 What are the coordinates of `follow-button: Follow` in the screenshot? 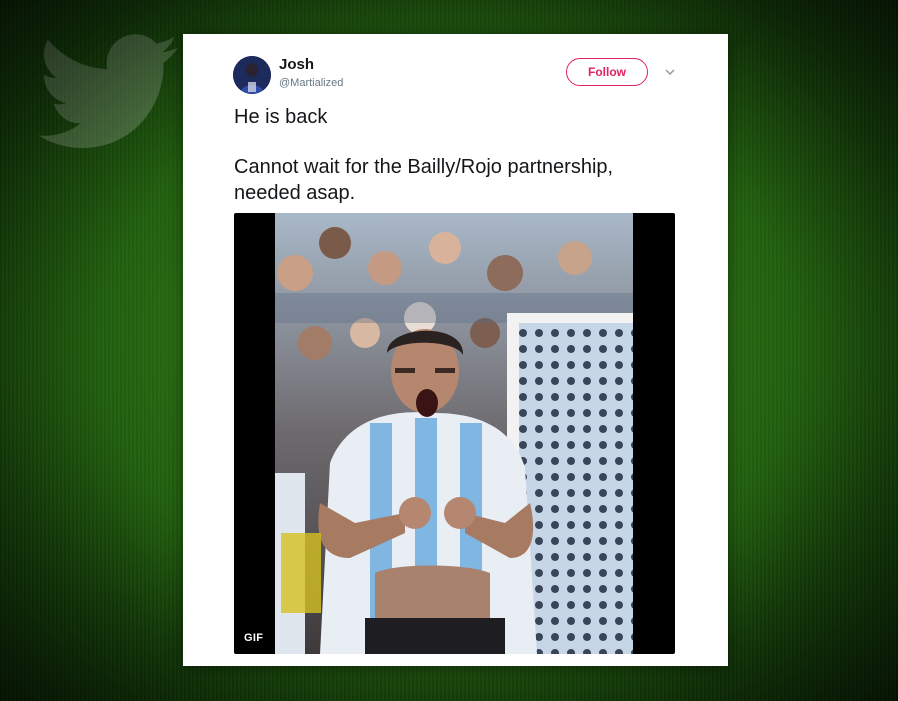 It's located at (607, 72).